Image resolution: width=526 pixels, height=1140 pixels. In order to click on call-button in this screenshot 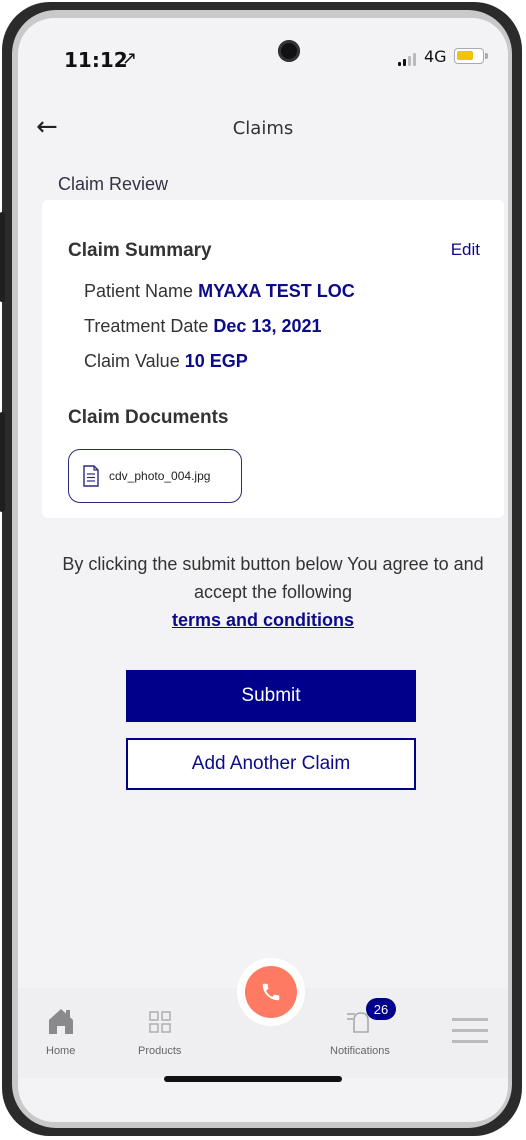, I will do `click(271, 992)`.